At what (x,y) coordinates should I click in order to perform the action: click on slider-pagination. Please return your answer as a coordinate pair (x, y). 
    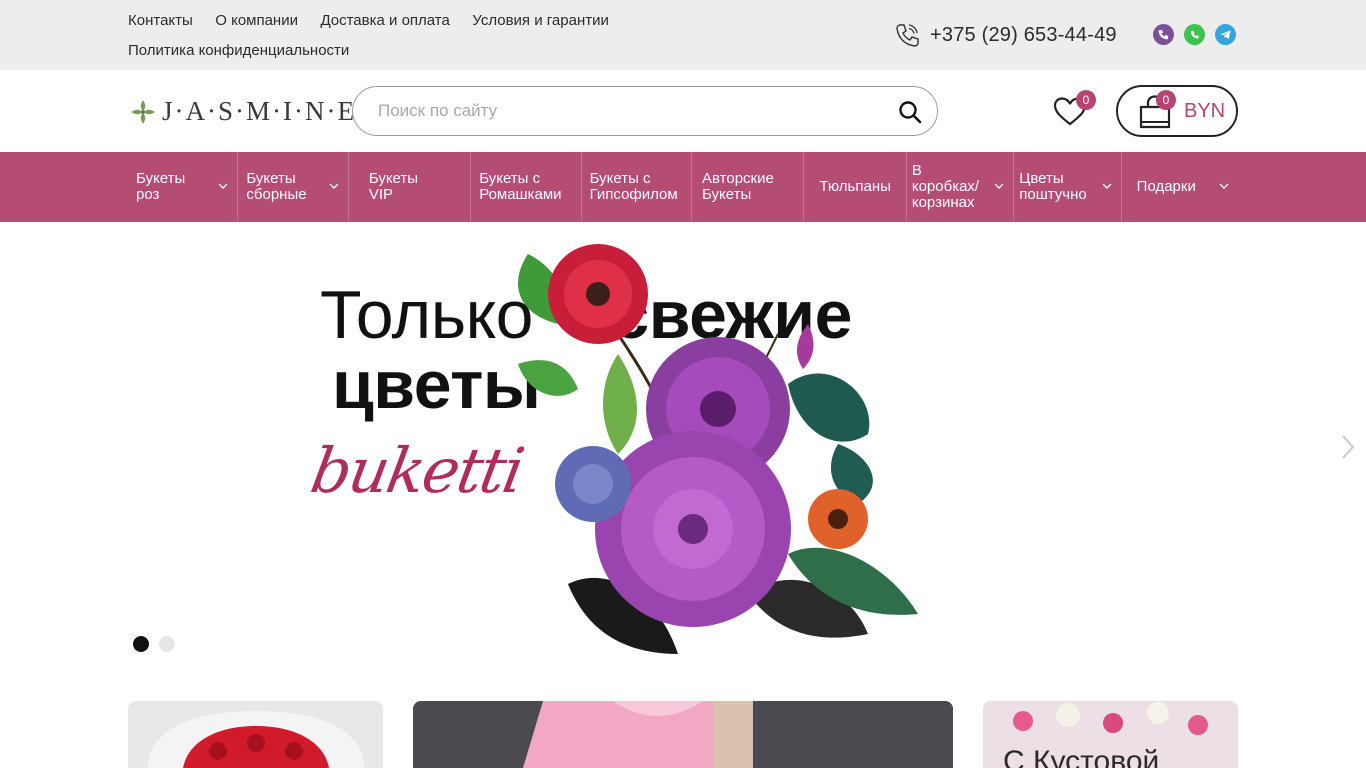
    Looking at the image, I should click on (154, 644).